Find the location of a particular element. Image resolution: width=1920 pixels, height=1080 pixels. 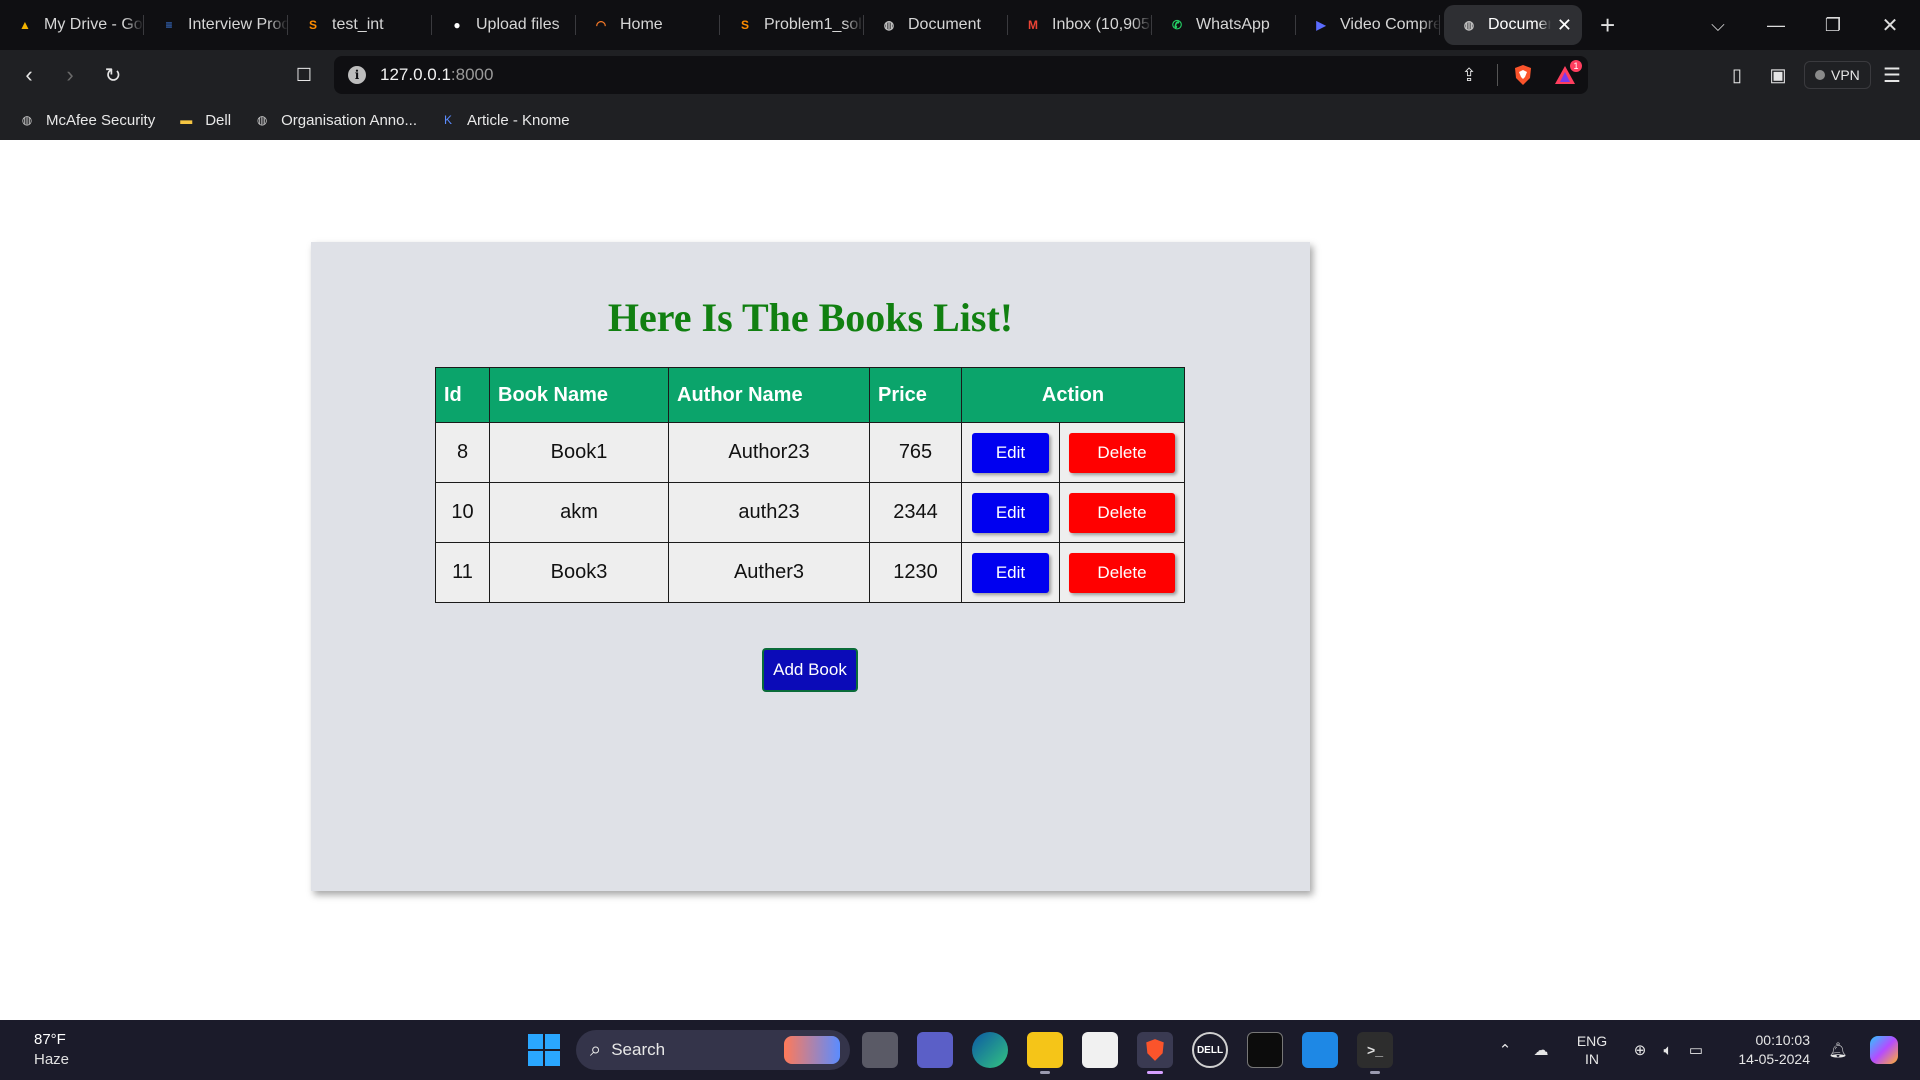

bookmark-label: Dell is located at coordinates (218, 120).